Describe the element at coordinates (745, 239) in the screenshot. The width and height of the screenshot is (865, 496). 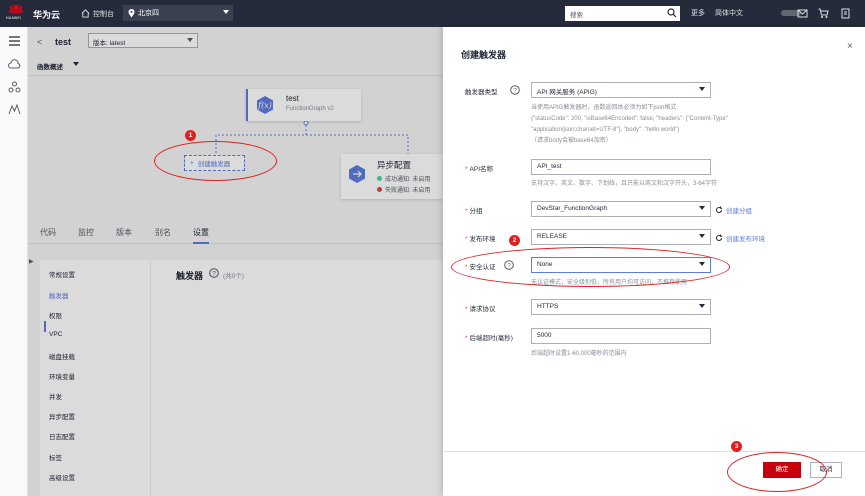
I see `create-env-label: 创建发布环境` at that location.